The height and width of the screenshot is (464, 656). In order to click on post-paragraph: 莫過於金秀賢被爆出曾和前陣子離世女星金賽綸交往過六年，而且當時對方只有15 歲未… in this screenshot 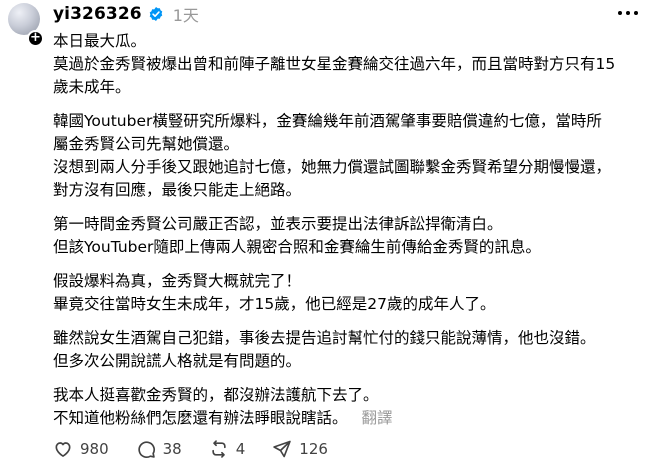, I will do `click(334, 75)`.